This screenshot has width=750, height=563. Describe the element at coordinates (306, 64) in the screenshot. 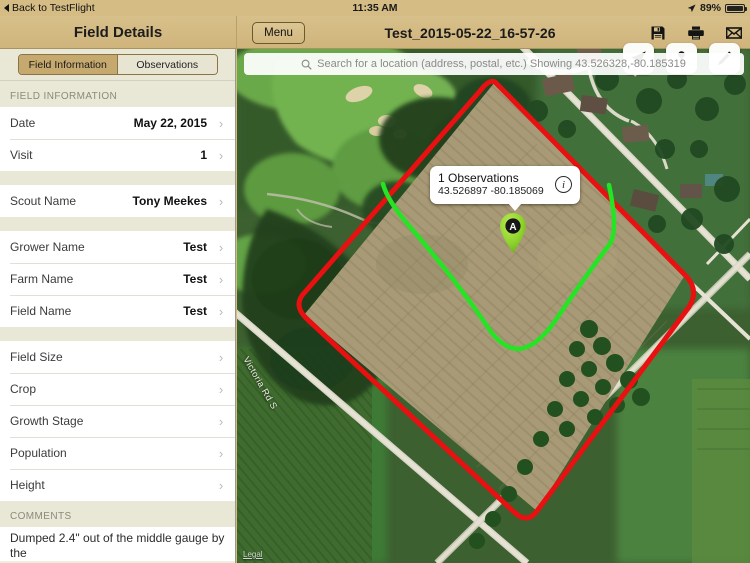

I see `search-icon` at that location.